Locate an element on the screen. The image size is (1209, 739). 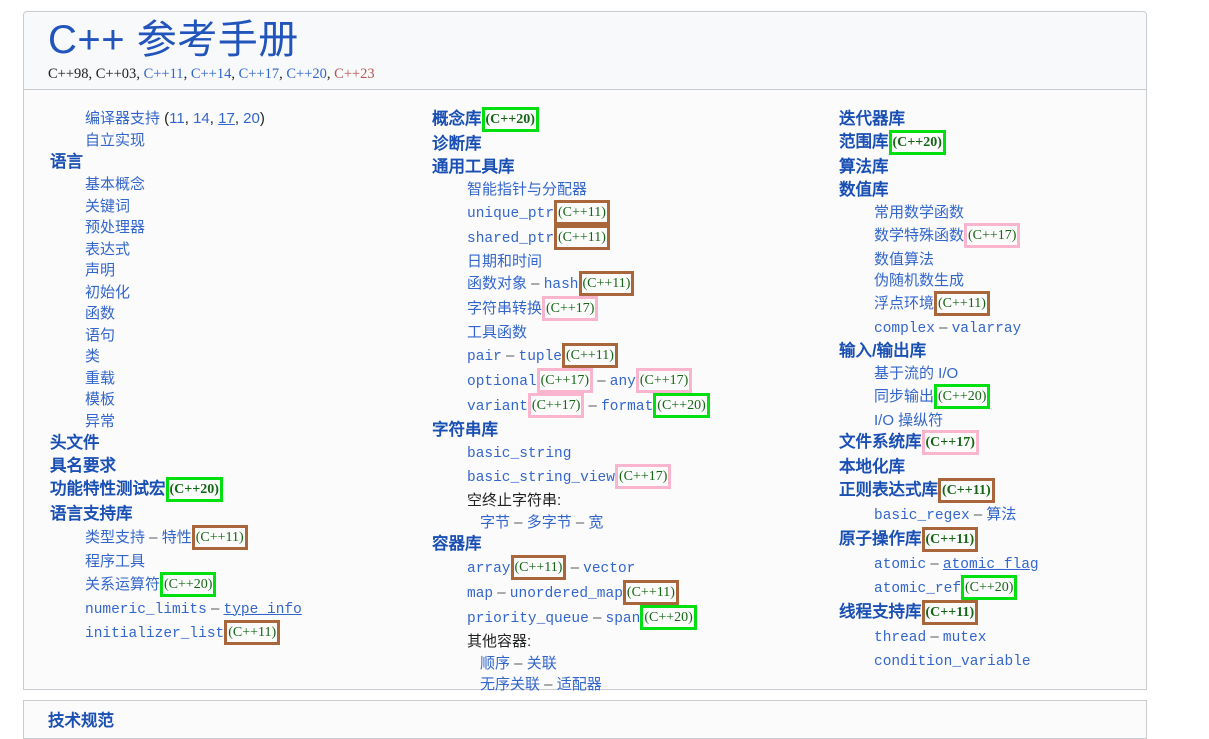
nav-link: 表达式 is located at coordinates (107, 249).